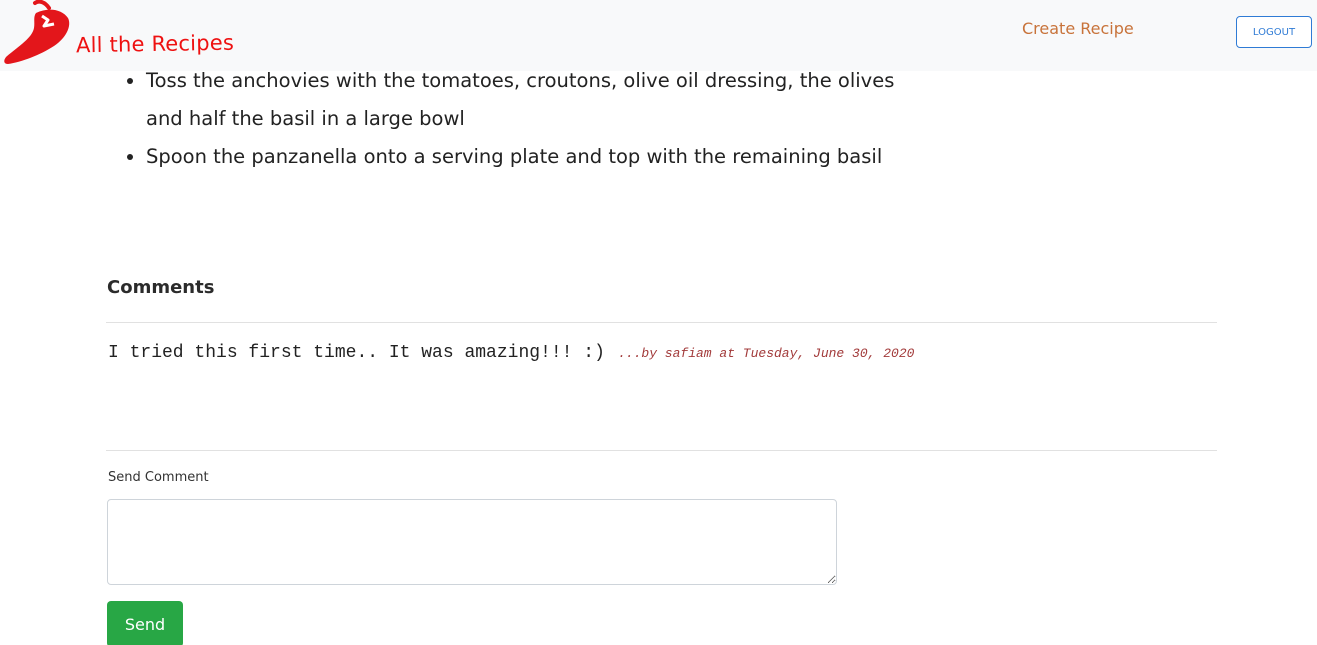 This screenshot has width=1317, height=645. Describe the element at coordinates (37, 33) in the screenshot. I see `chili-pepper-icon` at that location.